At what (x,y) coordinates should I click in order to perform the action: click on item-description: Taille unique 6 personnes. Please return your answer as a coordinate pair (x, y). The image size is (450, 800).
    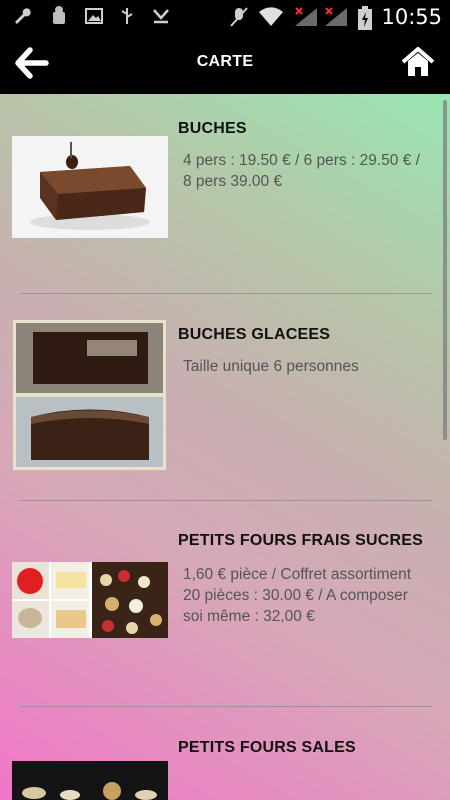
    Looking at the image, I should click on (271, 366).